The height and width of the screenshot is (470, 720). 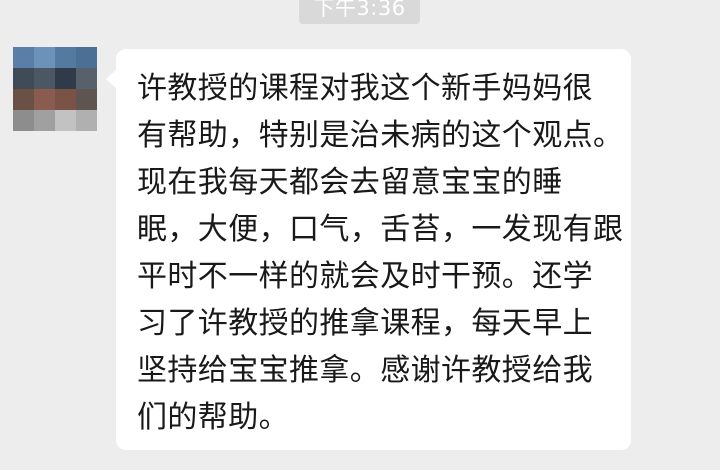 I want to click on avatar, so click(x=55, y=89).